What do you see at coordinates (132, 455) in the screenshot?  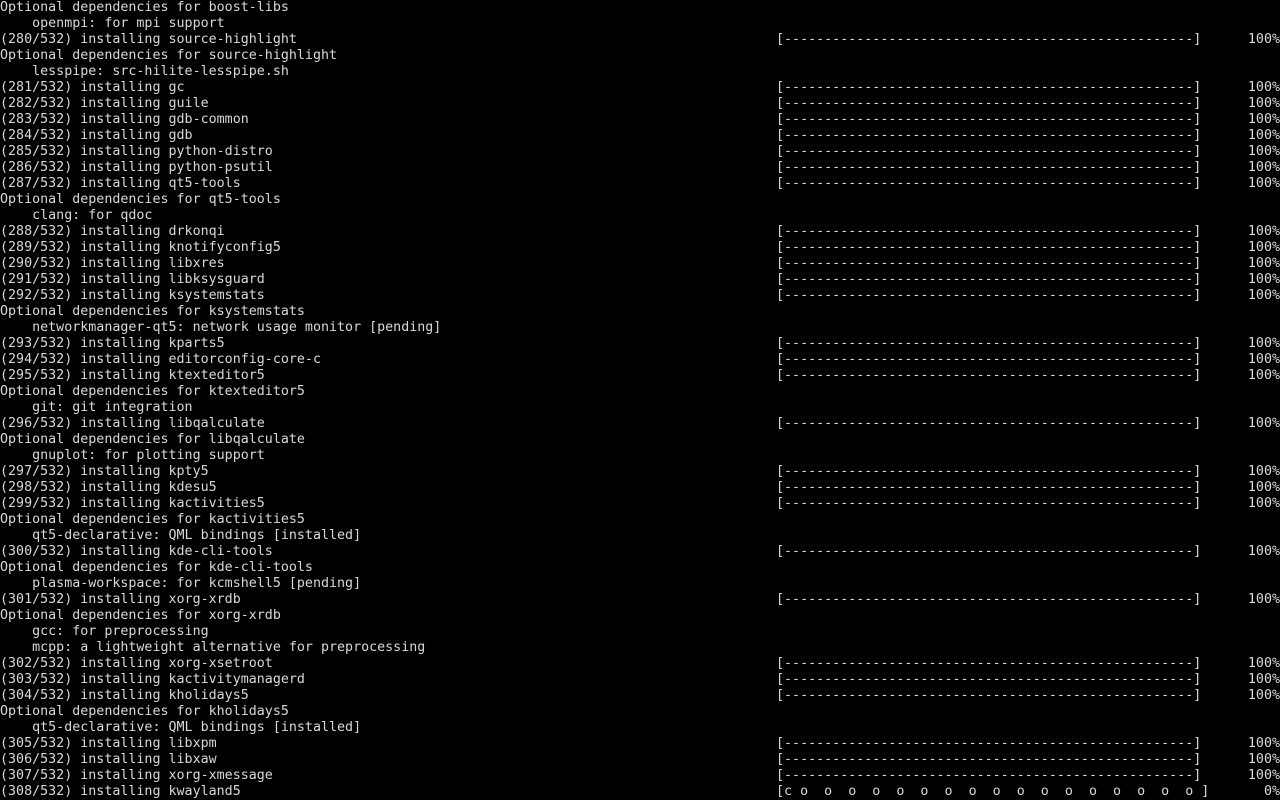 I see `output-text: gnuplot: for plotting support` at bounding box center [132, 455].